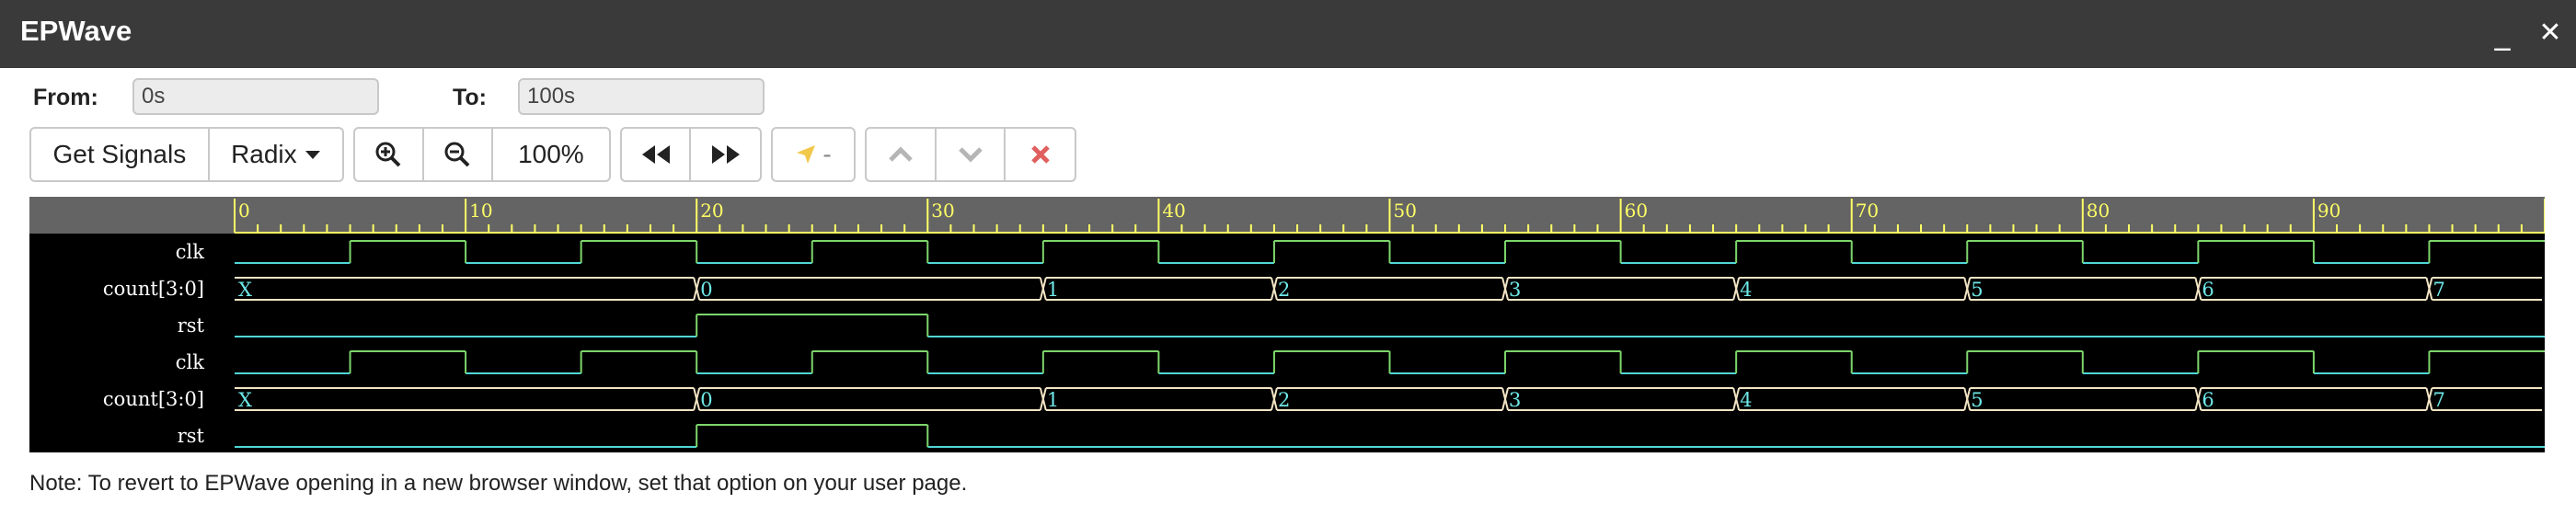 Image resolution: width=2576 pixels, height=526 pixels. What do you see at coordinates (942, 211) in the screenshot?
I see `ruler-label: 30` at bounding box center [942, 211].